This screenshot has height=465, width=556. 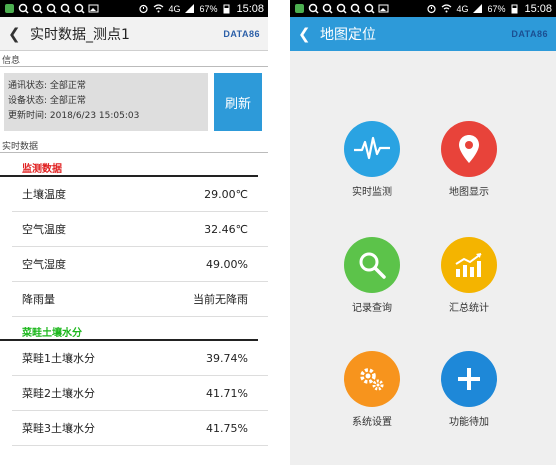 I want to click on tile-record-query: 记录查询, so click(x=372, y=275).